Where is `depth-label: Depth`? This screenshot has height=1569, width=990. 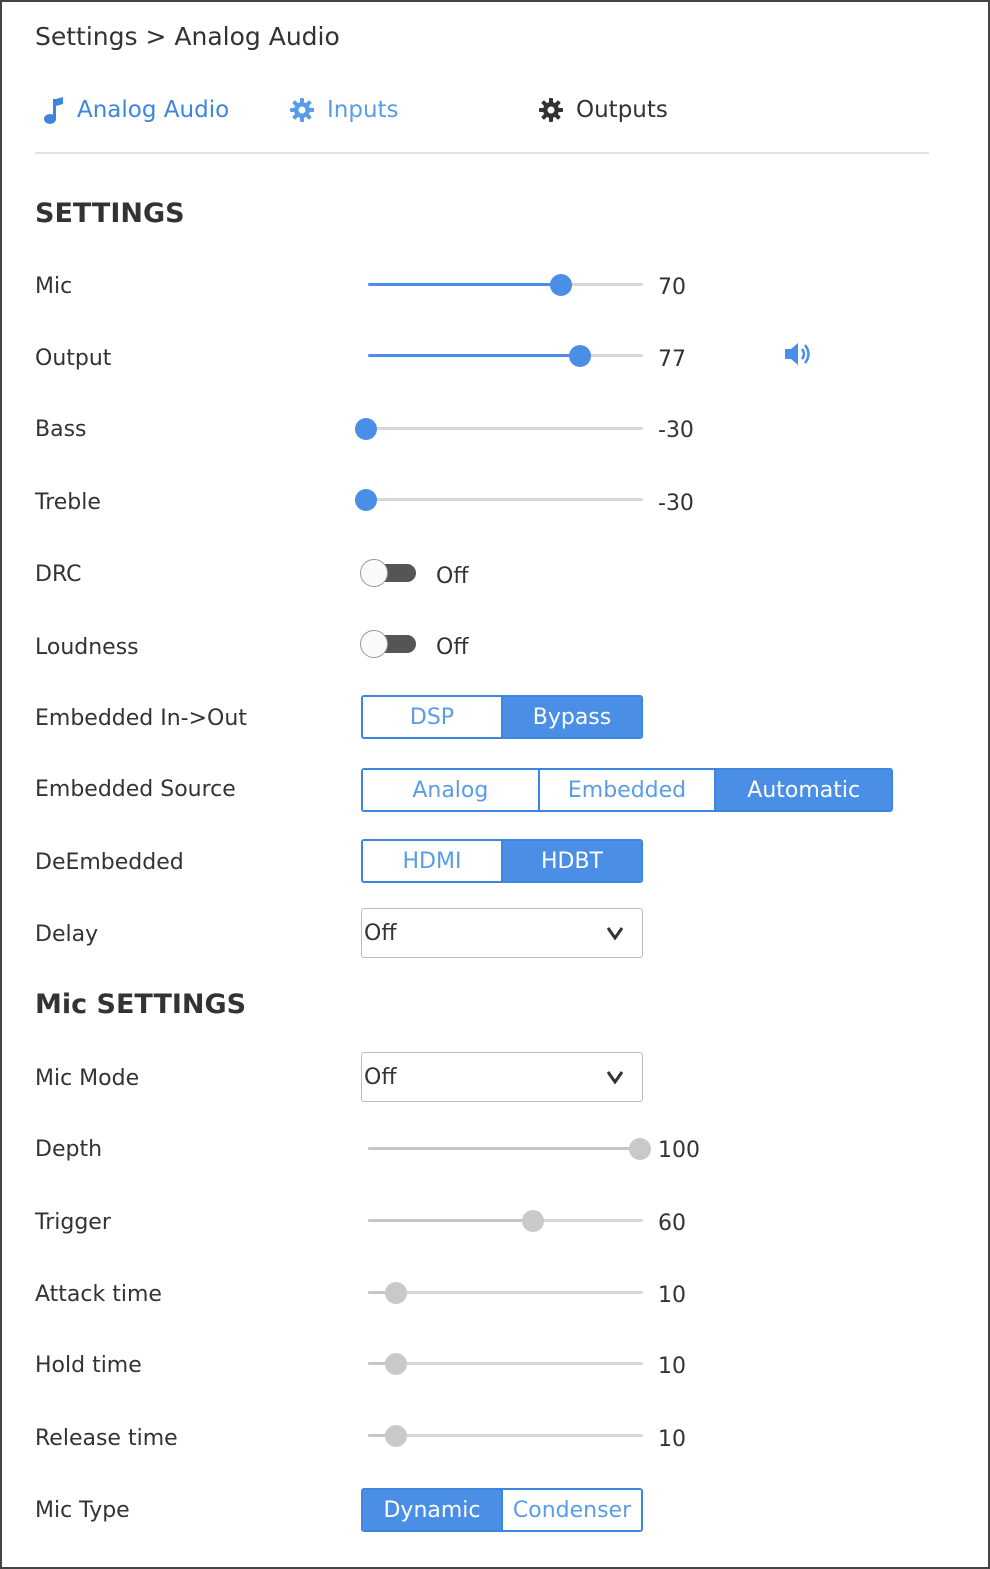
depth-label: Depth is located at coordinates (69, 1149).